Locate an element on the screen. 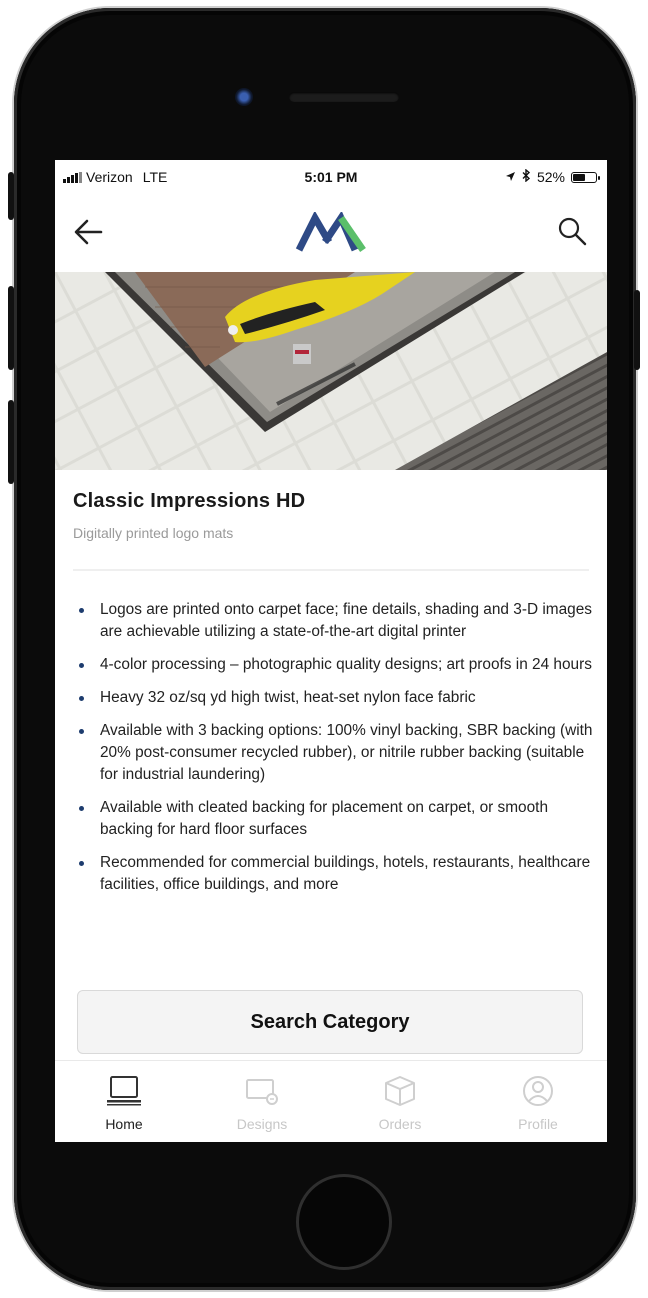  power-button is located at coordinates (637, 330).